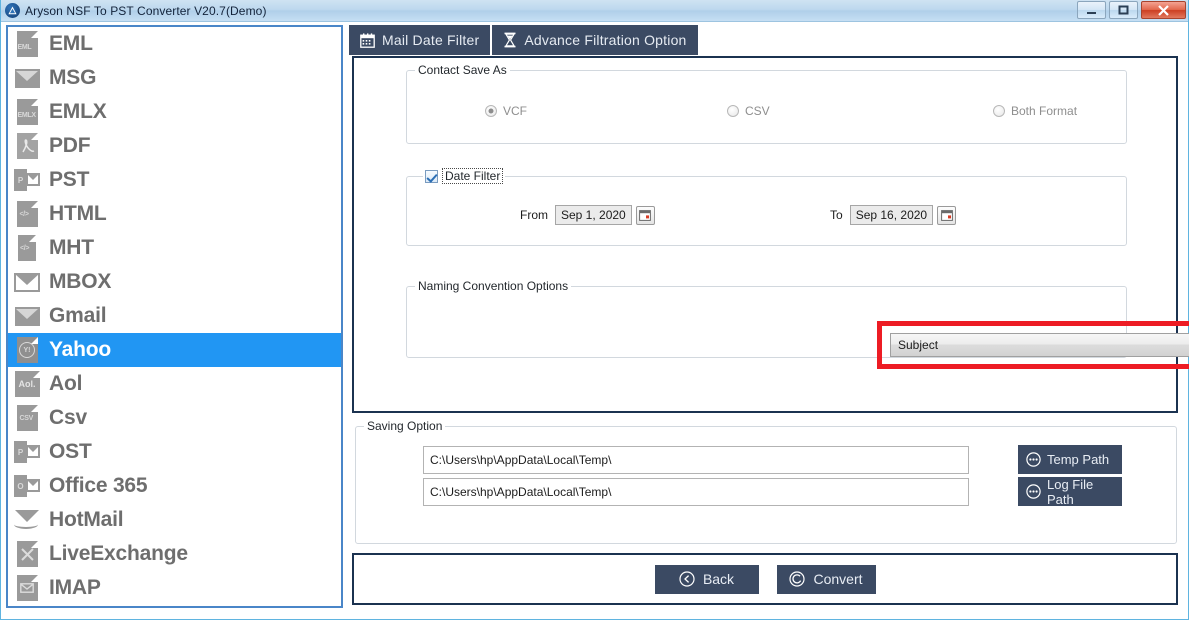 This screenshot has width=1189, height=620. Describe the element at coordinates (687, 579) in the screenshot. I see `back-arrow-circle-icon` at that location.